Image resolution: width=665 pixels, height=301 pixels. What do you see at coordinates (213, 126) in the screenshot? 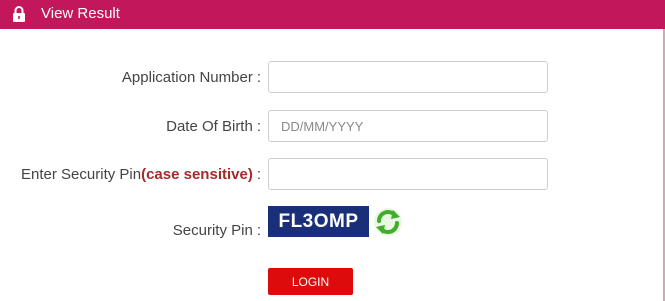
I see `date-of-birth-label: Date Of Birth:` at bounding box center [213, 126].